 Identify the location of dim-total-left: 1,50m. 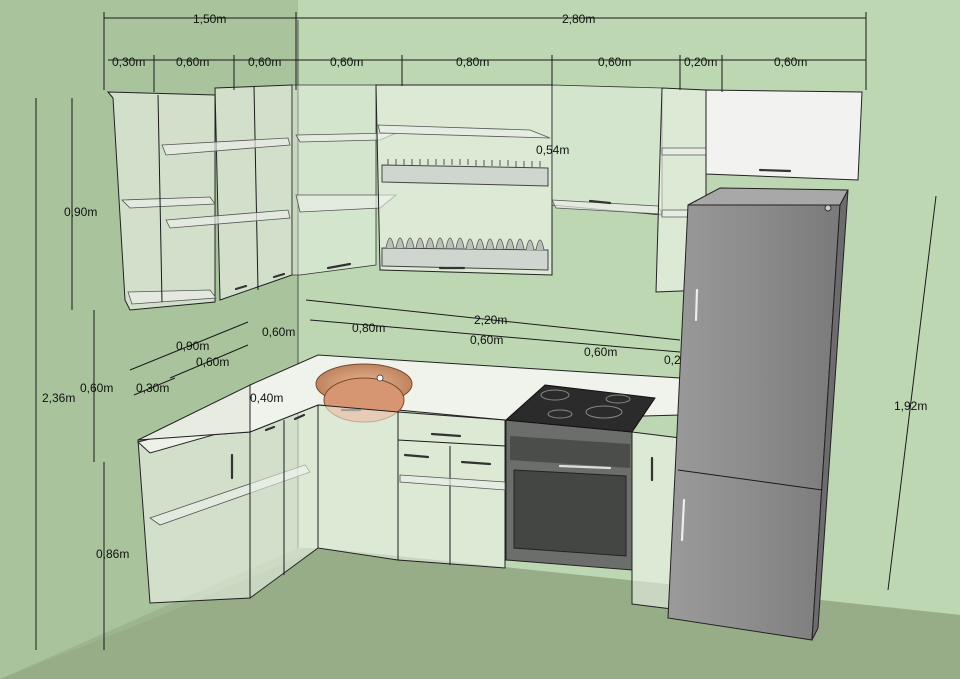
(209, 19).